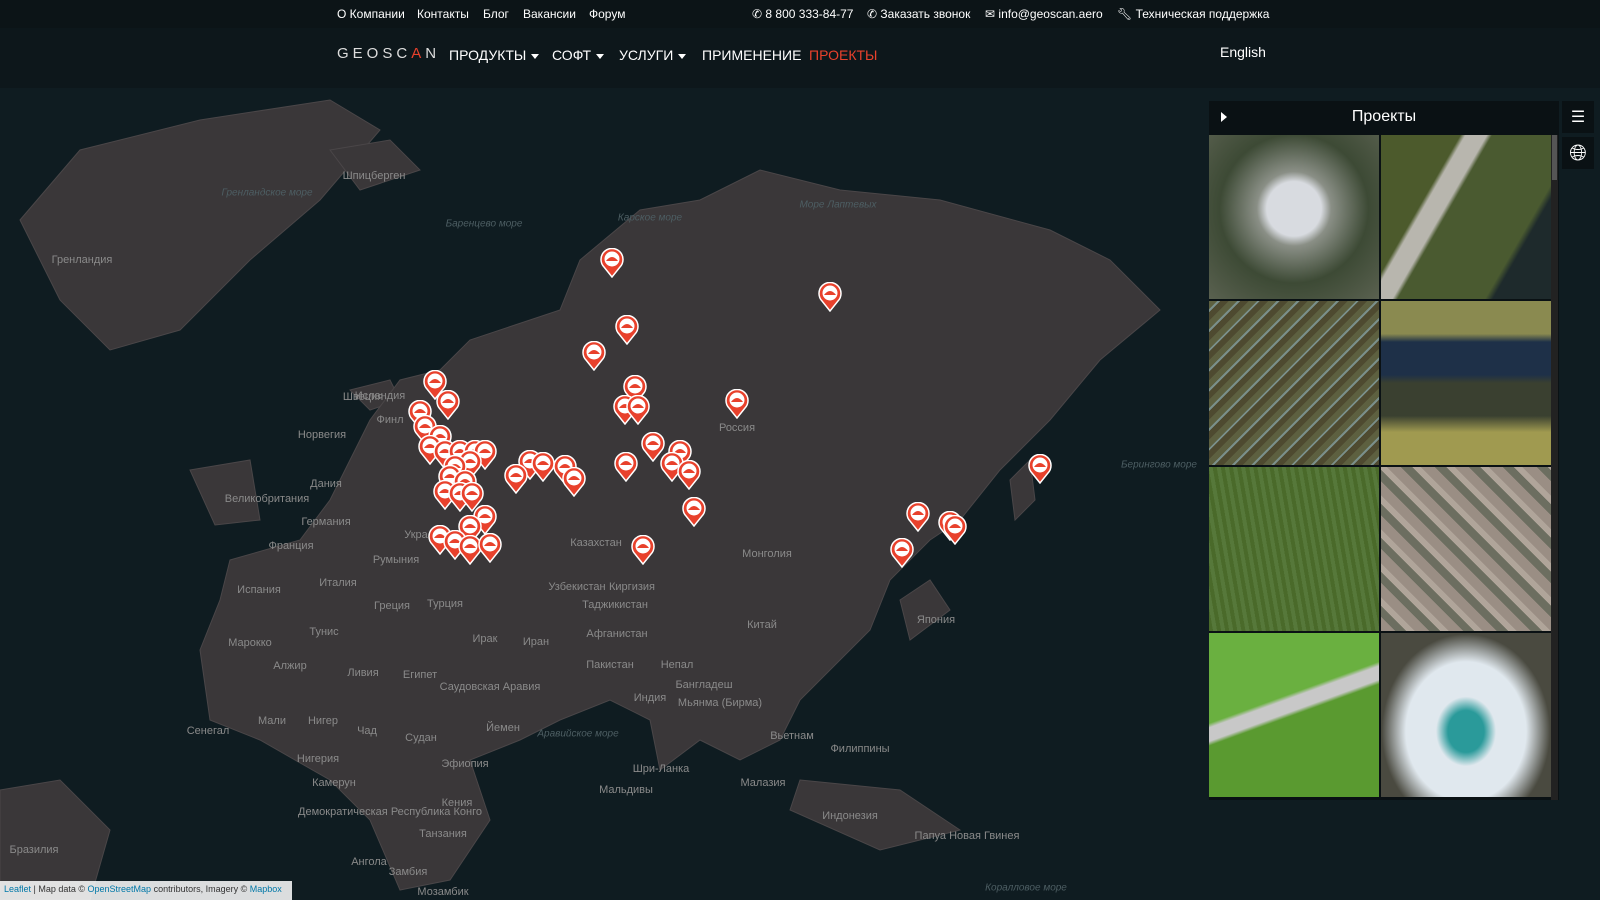  I want to click on sea-label: Баренцево море, so click(484, 224).